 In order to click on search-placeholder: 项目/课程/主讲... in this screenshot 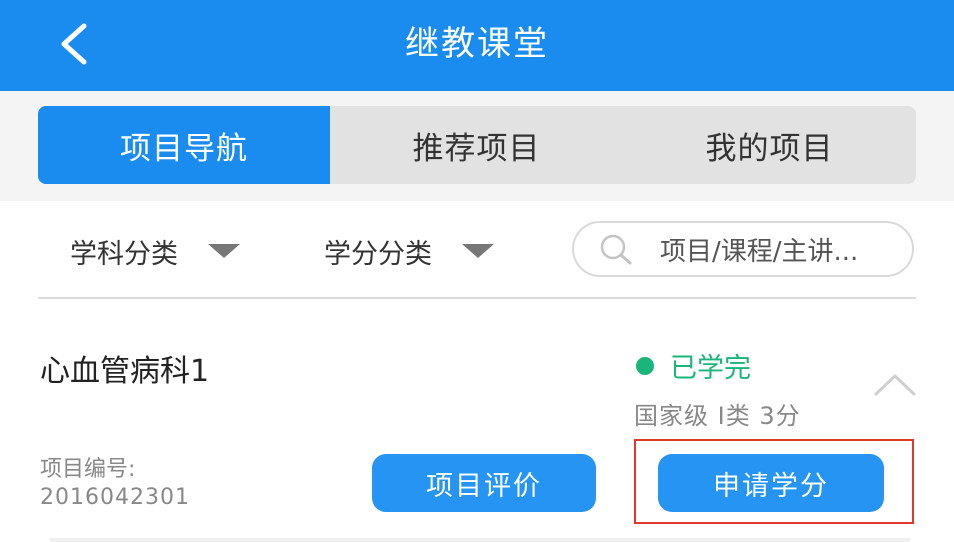, I will do `click(759, 251)`.